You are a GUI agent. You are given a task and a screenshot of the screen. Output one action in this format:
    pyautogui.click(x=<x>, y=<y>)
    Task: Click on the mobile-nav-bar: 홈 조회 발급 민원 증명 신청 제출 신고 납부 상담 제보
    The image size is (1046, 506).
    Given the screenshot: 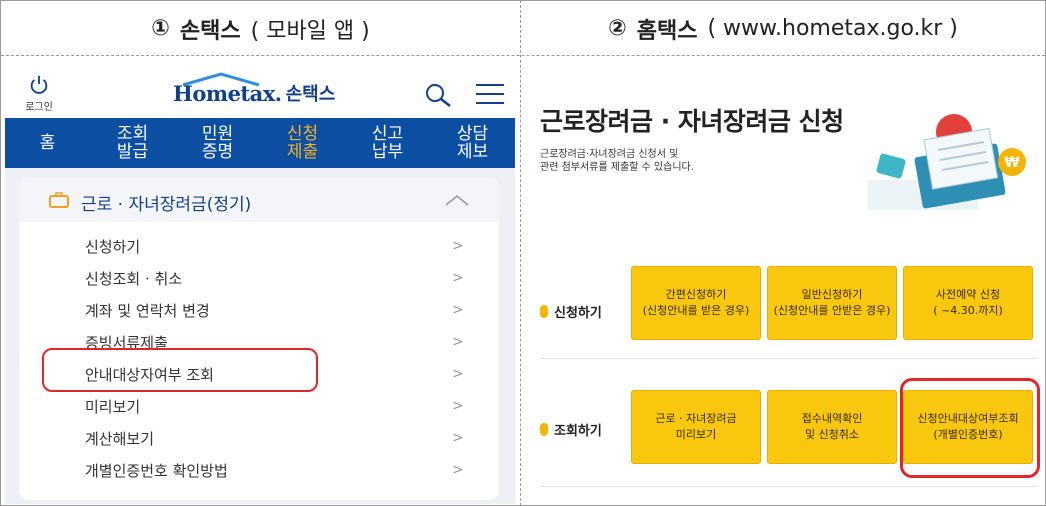 What is the action you would take?
    pyautogui.click(x=260, y=143)
    